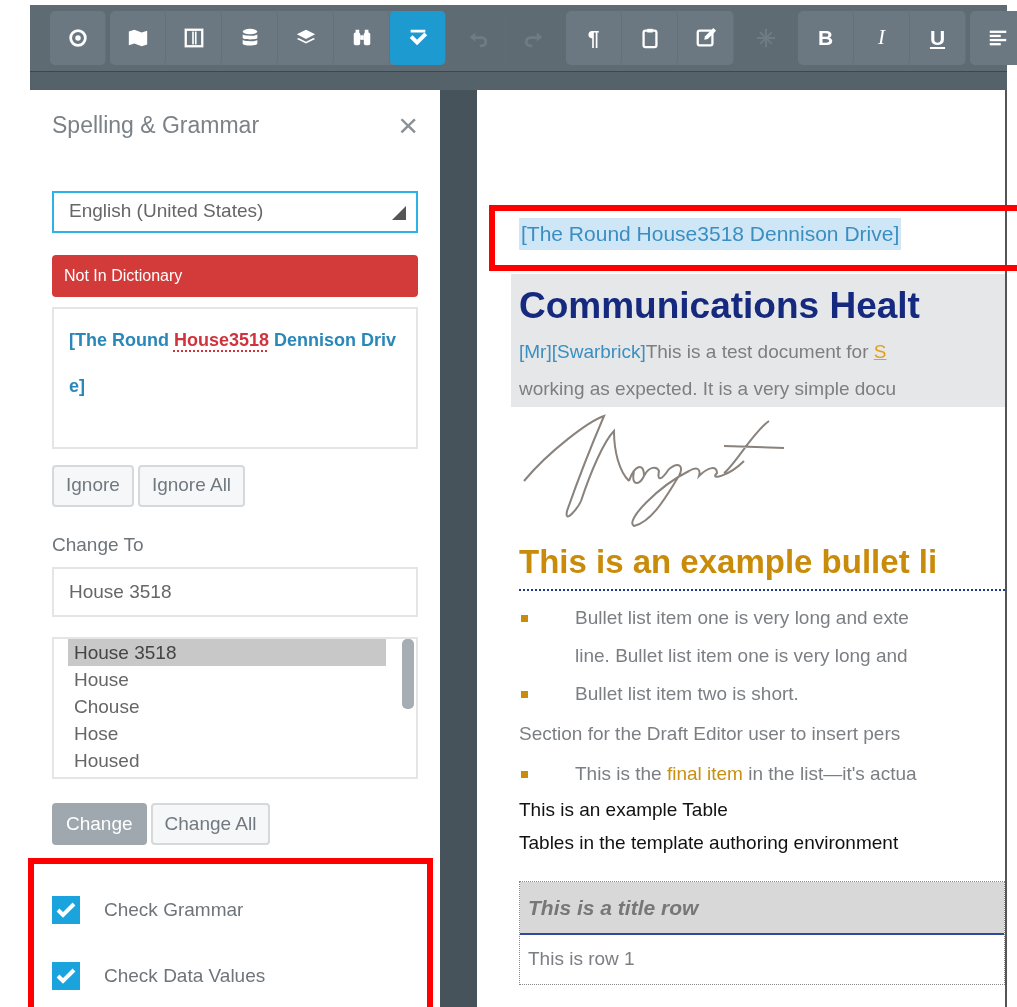 This screenshot has width=1017, height=1007. I want to click on suggestion-item: House 3518, so click(227, 652).